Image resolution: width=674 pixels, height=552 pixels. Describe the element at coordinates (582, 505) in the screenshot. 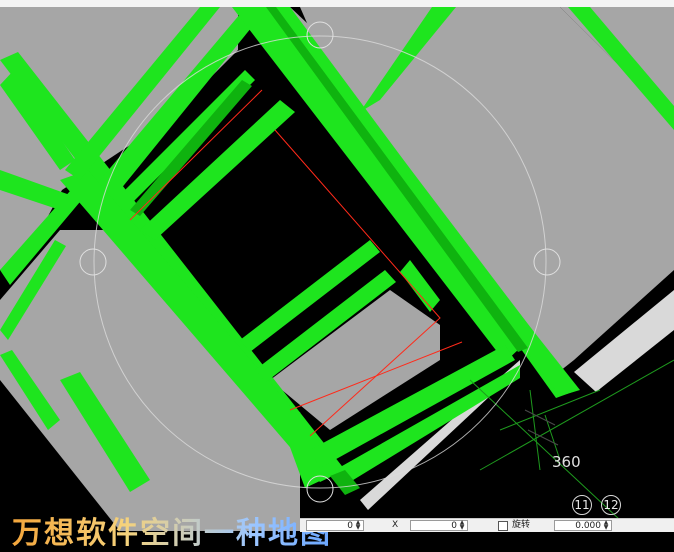

I see `axis-marker-11: 11` at that location.